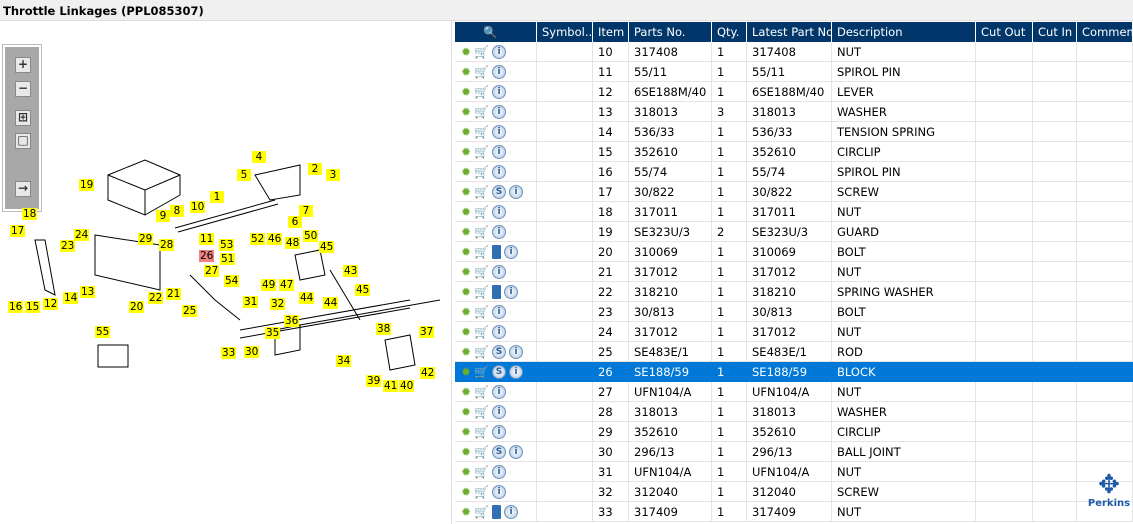 The height and width of the screenshot is (524, 1133). Describe the element at coordinates (794, 72) in the screenshot. I see `table-row: ✹ 🛒 i 11 55/11 1 55/11 SPIROL PIN` at that location.